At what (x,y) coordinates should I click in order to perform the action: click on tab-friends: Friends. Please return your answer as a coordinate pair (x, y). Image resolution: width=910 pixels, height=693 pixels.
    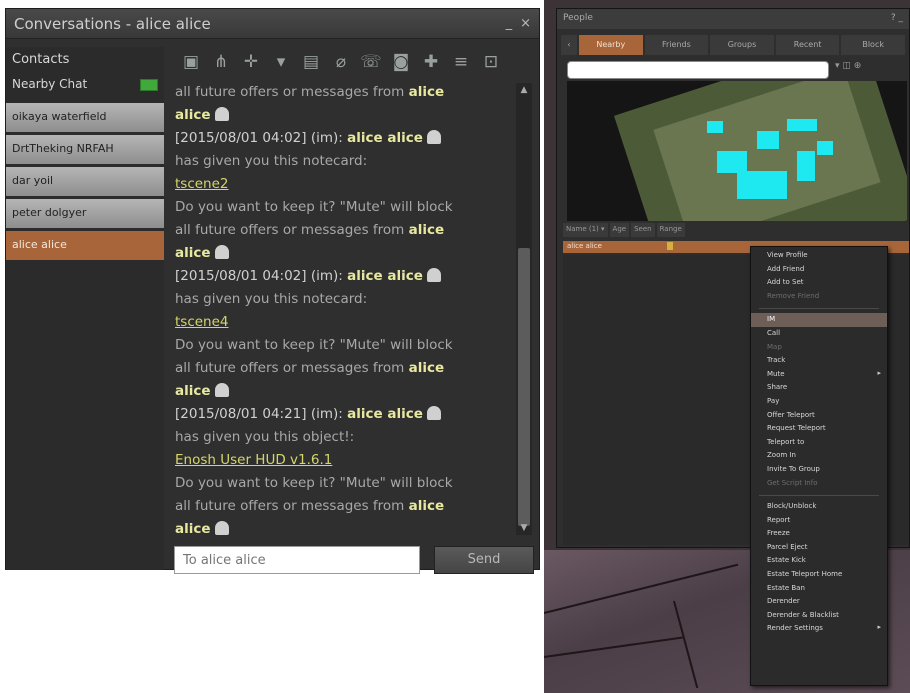
    Looking at the image, I should click on (676, 45).